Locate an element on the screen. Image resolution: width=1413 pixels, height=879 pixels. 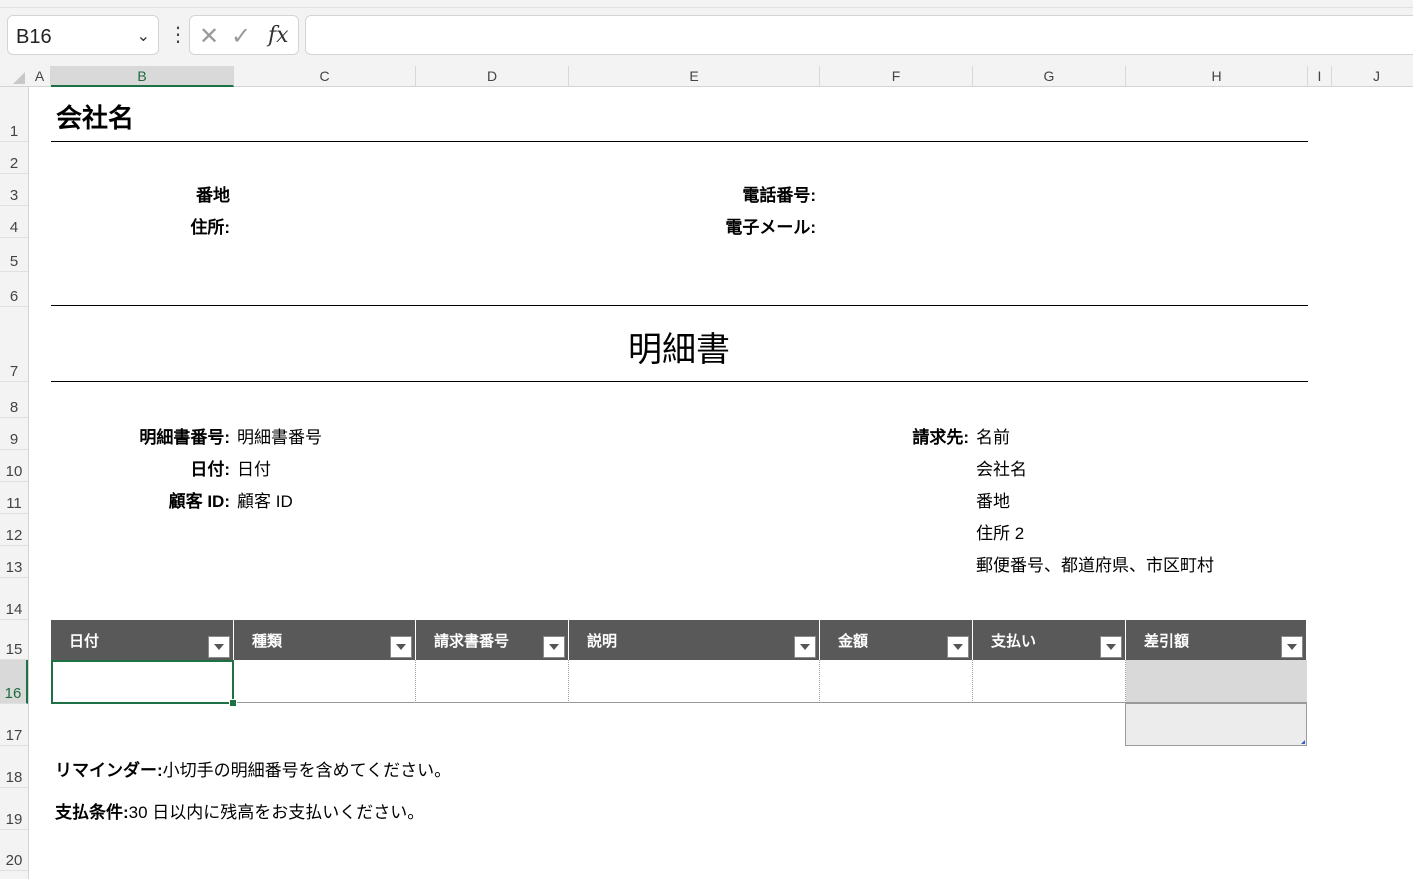
row-header: 4 is located at coordinates (14, 222).